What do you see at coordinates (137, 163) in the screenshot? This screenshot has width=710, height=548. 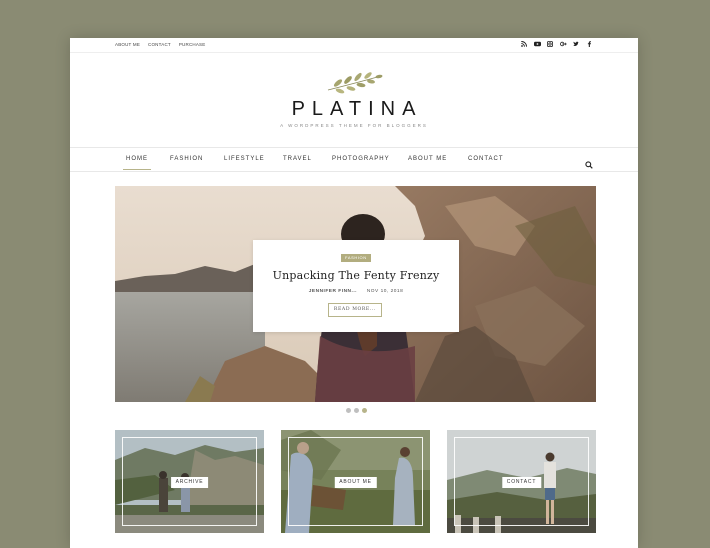 I see `nav-item-home: HOME` at bounding box center [137, 163].